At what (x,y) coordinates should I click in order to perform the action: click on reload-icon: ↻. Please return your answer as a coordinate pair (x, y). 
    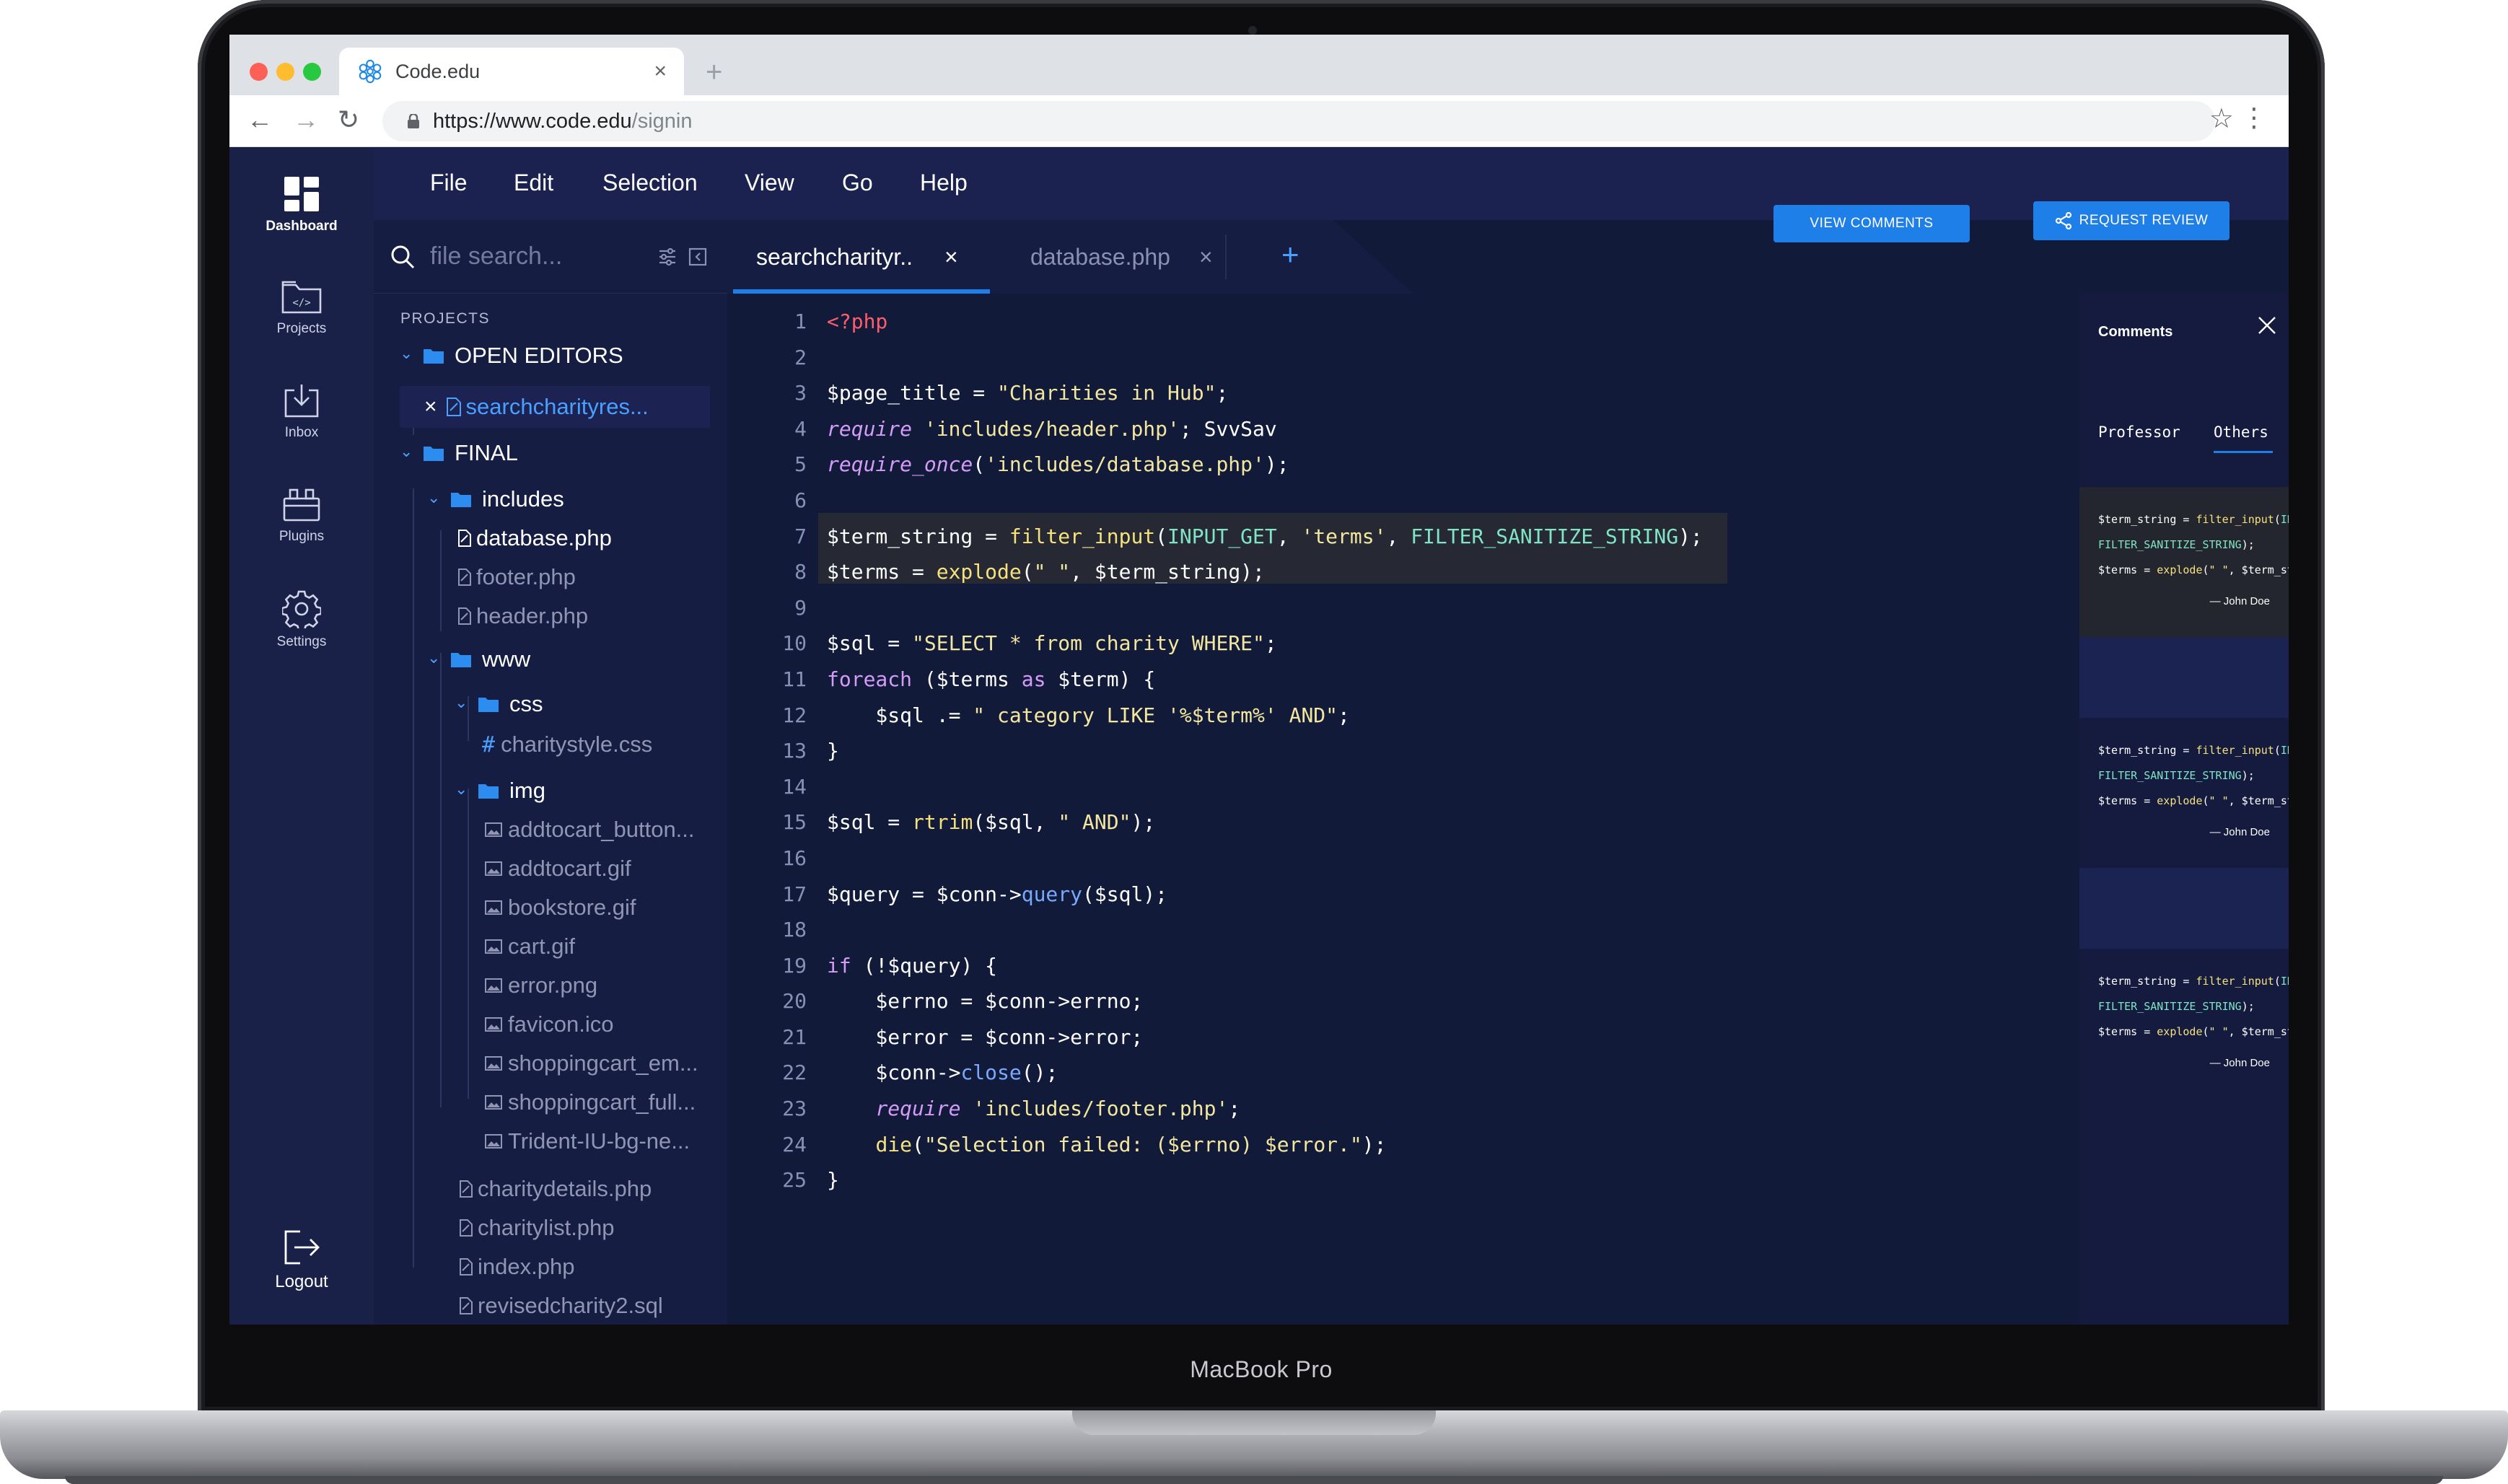
    Looking at the image, I should click on (348, 119).